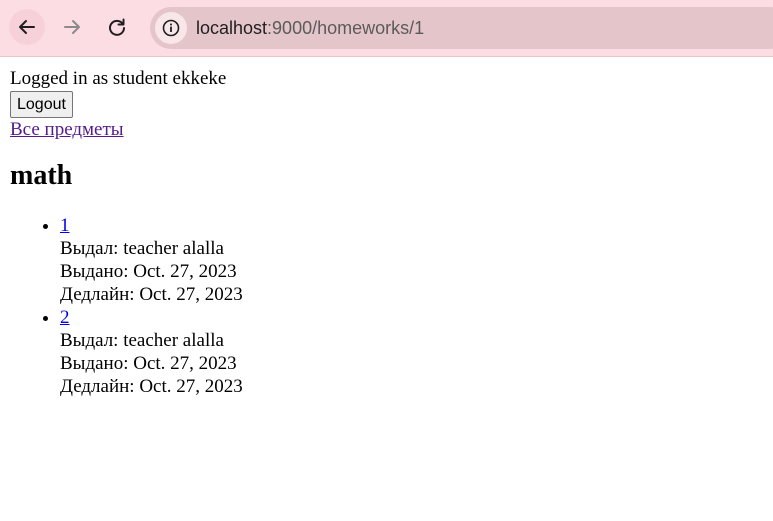 The width and height of the screenshot is (773, 521). I want to click on address-bar: localhost:9000/homeworks/1, so click(461, 28).